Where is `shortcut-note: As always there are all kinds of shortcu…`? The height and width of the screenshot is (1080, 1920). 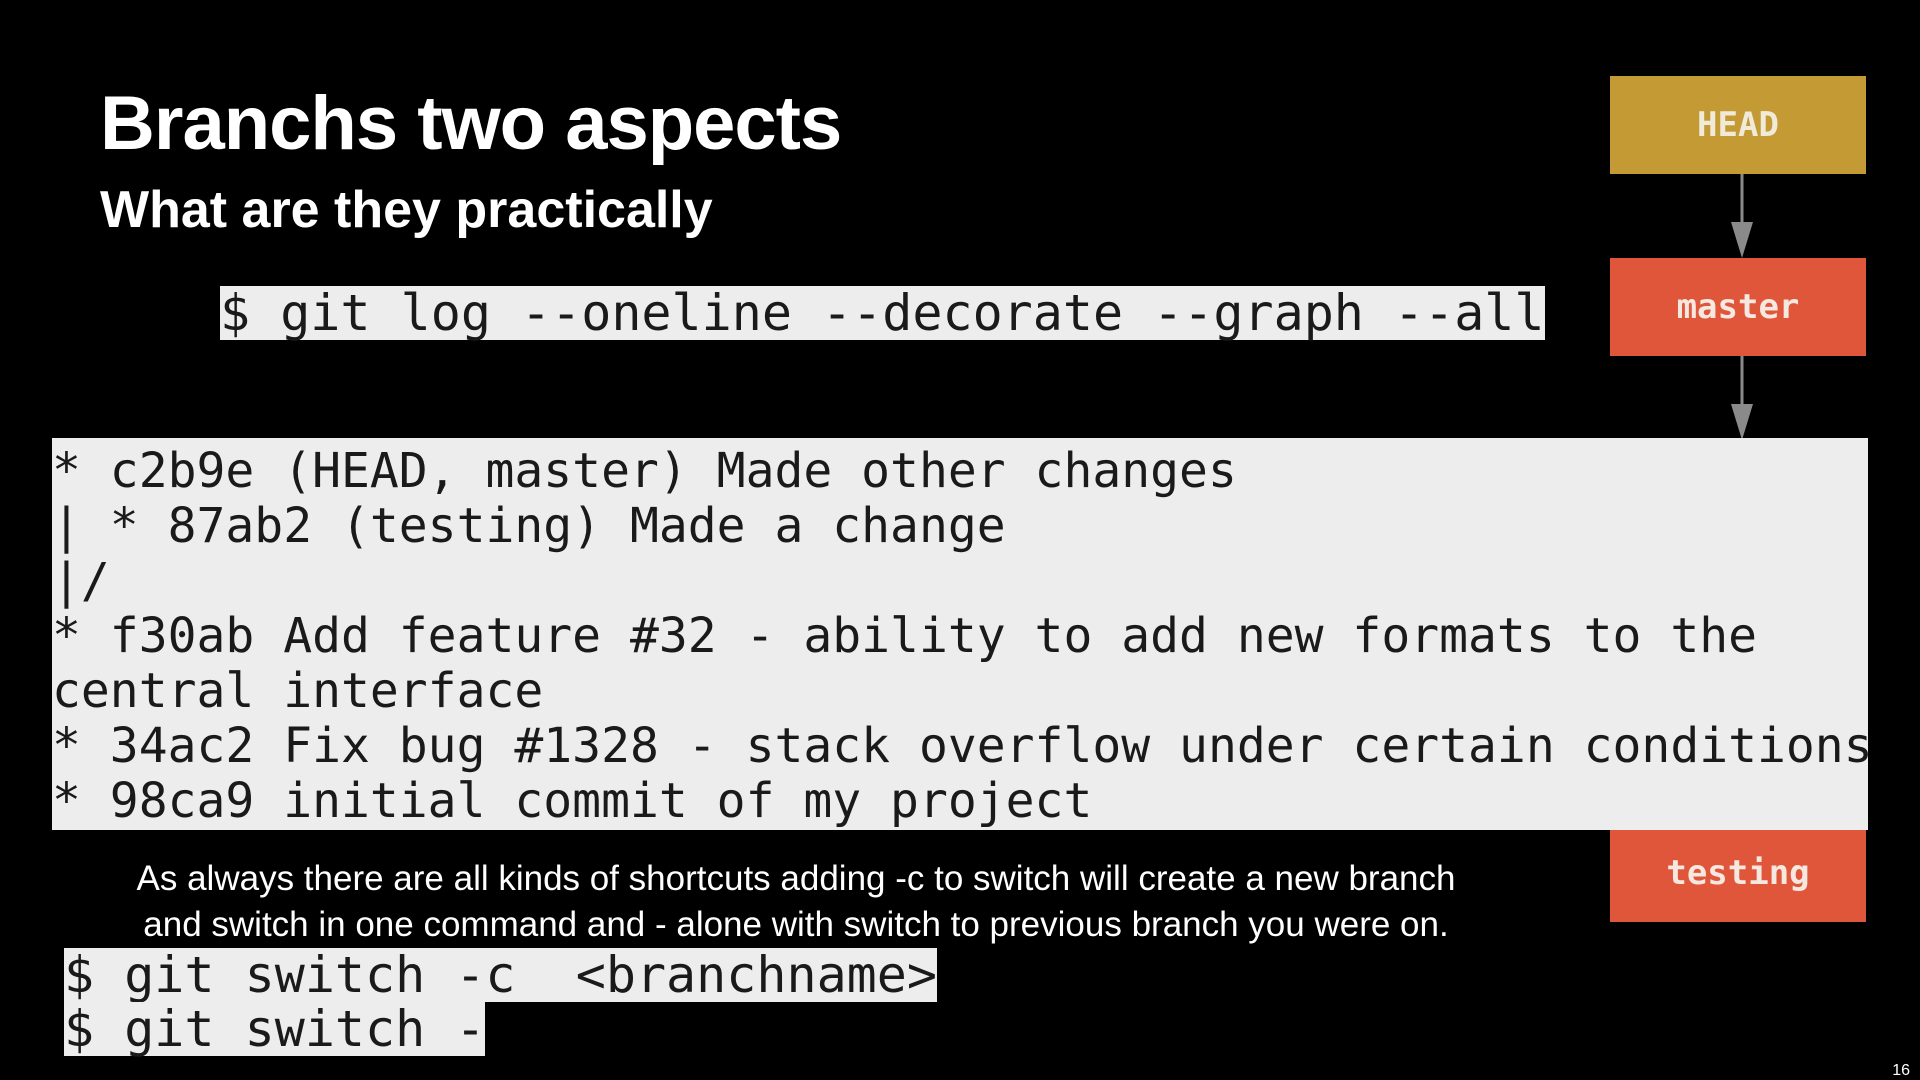 shortcut-note: As always there are all kinds of shortcu… is located at coordinates (796, 902).